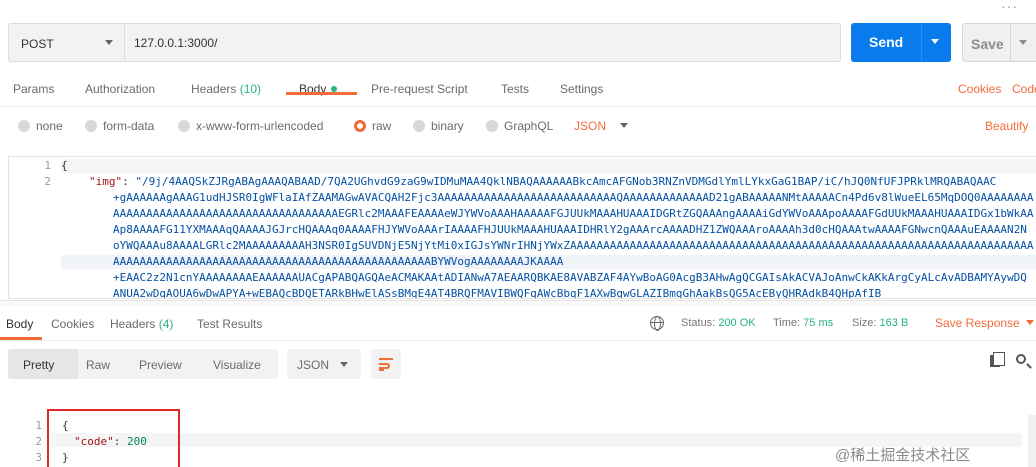 The height and width of the screenshot is (467, 1036). What do you see at coordinates (518, 106) in the screenshot?
I see `tabs-divider` at bounding box center [518, 106].